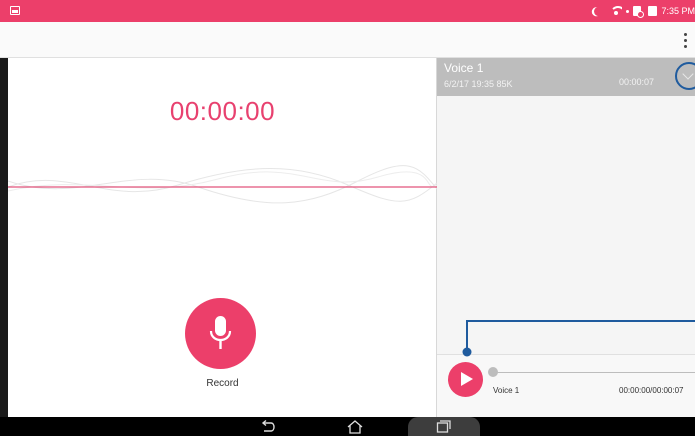  Describe the element at coordinates (222, 383) in the screenshot. I see `record-label: Record` at that location.